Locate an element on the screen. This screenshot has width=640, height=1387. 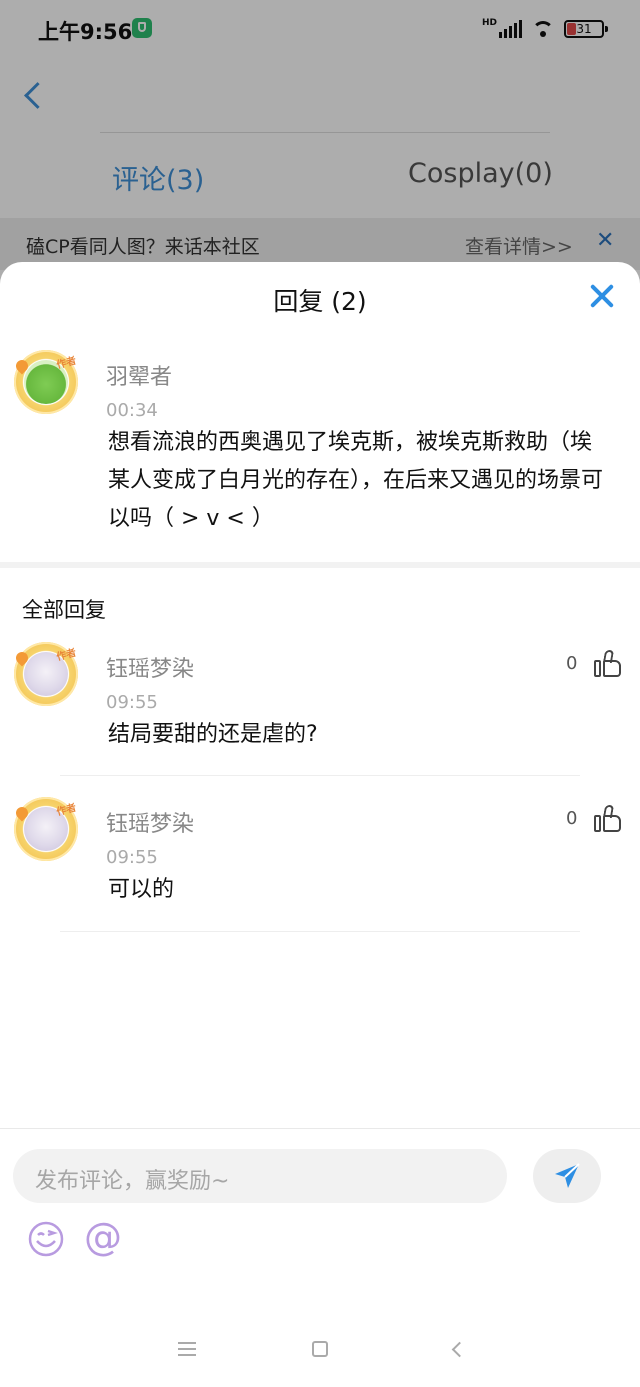
system-nav-bar is located at coordinates (320, 1348).